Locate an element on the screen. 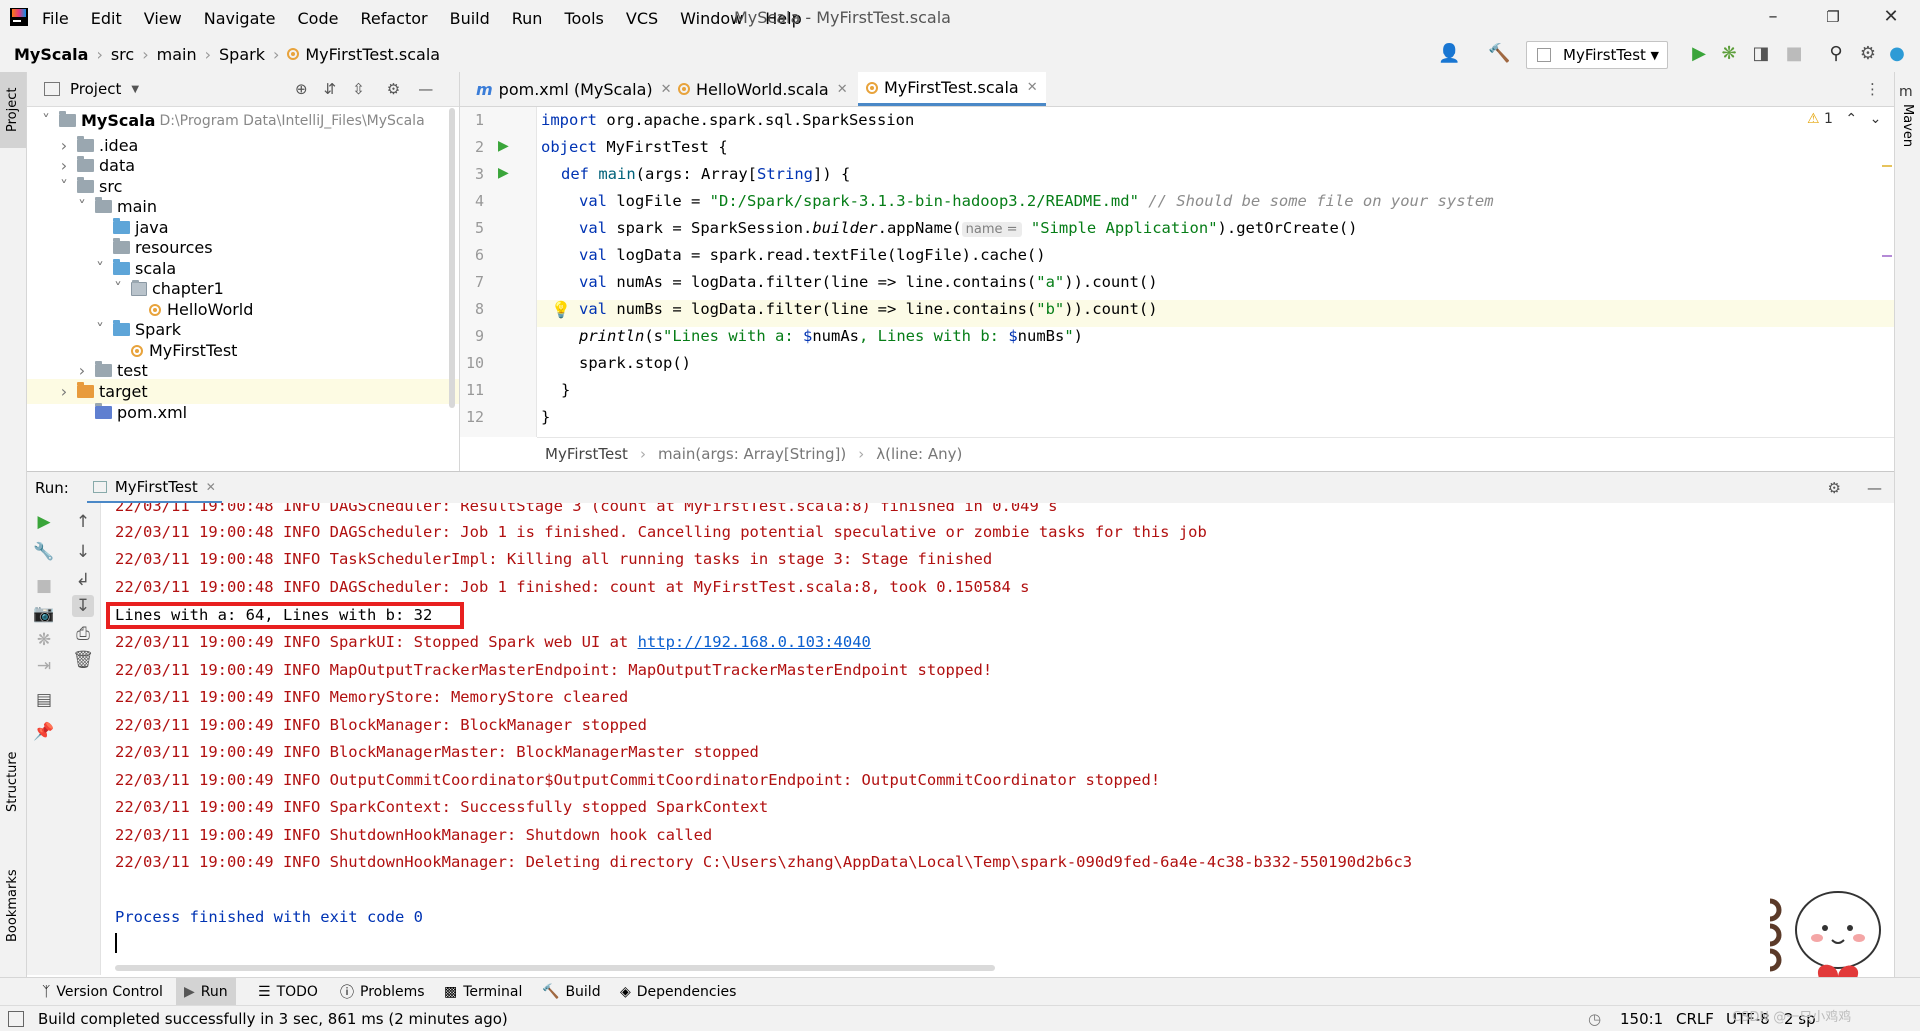 The width and height of the screenshot is (1920, 1034). tree-item-pom-xml: pom.xml is located at coordinates (243, 412).